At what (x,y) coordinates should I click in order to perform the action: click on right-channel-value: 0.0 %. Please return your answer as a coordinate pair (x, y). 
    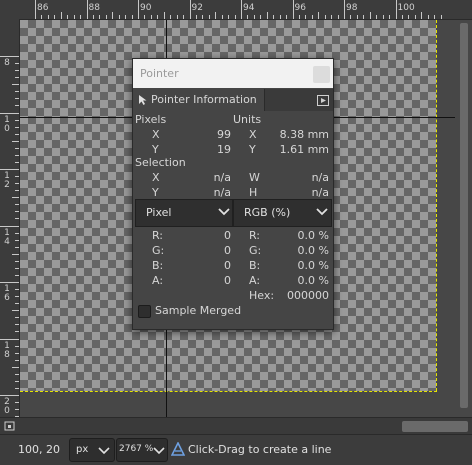
    Looking at the image, I should click on (313, 265).